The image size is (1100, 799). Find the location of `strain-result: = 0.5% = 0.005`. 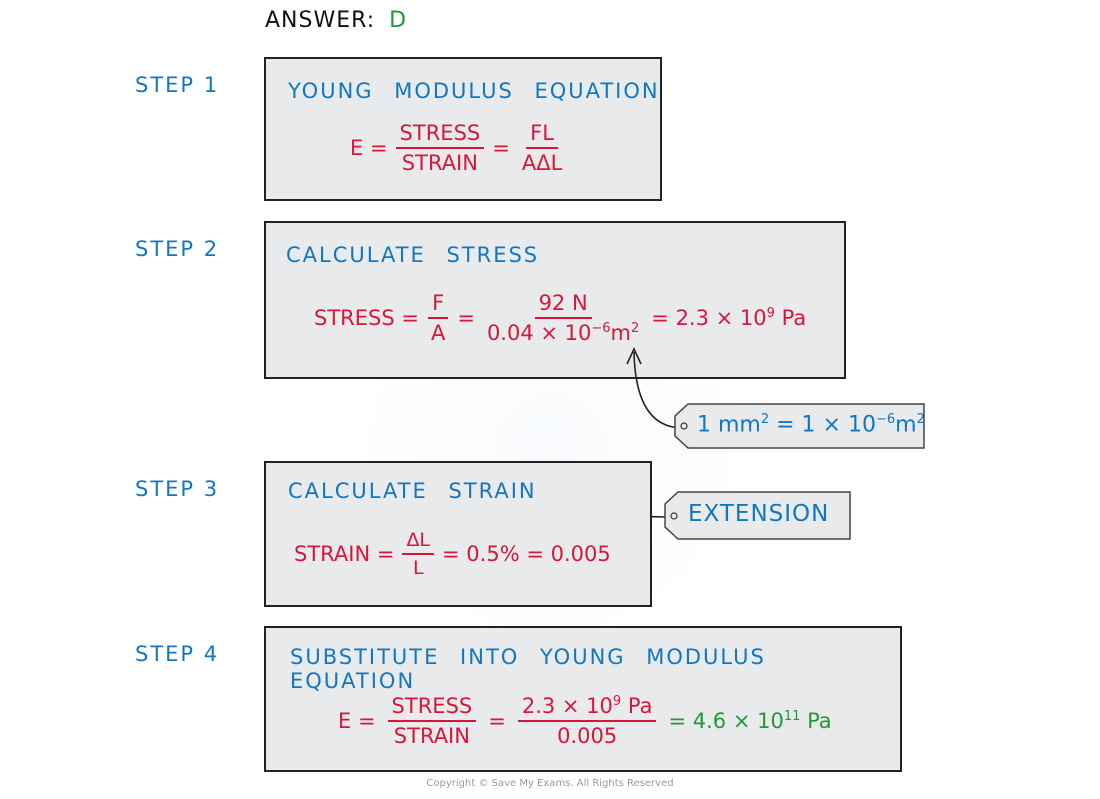

strain-result: = 0.5% = 0.005 is located at coordinates (526, 554).